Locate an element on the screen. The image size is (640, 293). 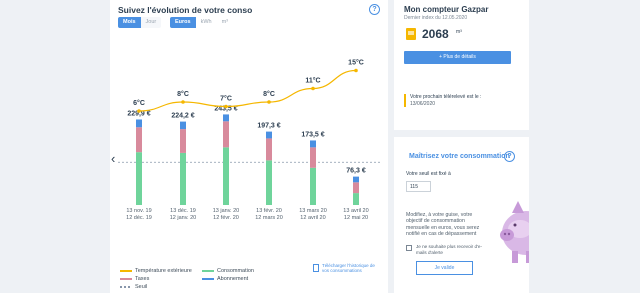
legend-subscription-swatch is located at coordinates (208, 279).